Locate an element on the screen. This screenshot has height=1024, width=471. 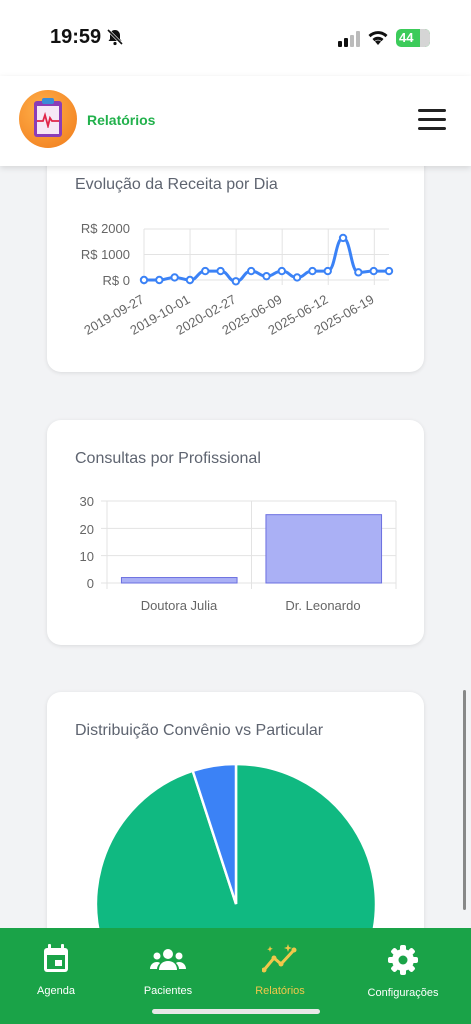
battery-empty is located at coordinates (425, 38).